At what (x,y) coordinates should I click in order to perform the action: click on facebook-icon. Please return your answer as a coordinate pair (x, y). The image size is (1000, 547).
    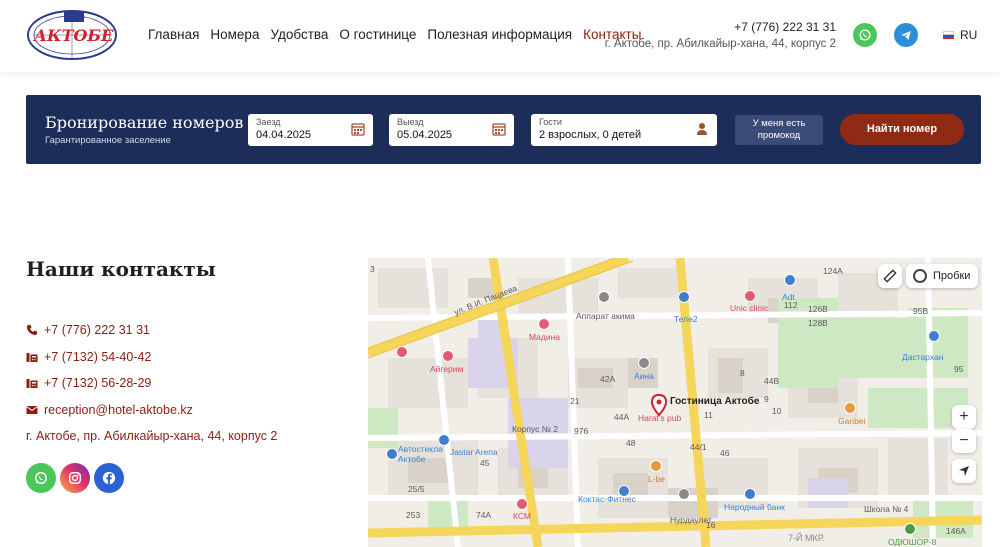
    Looking at the image, I should click on (109, 478).